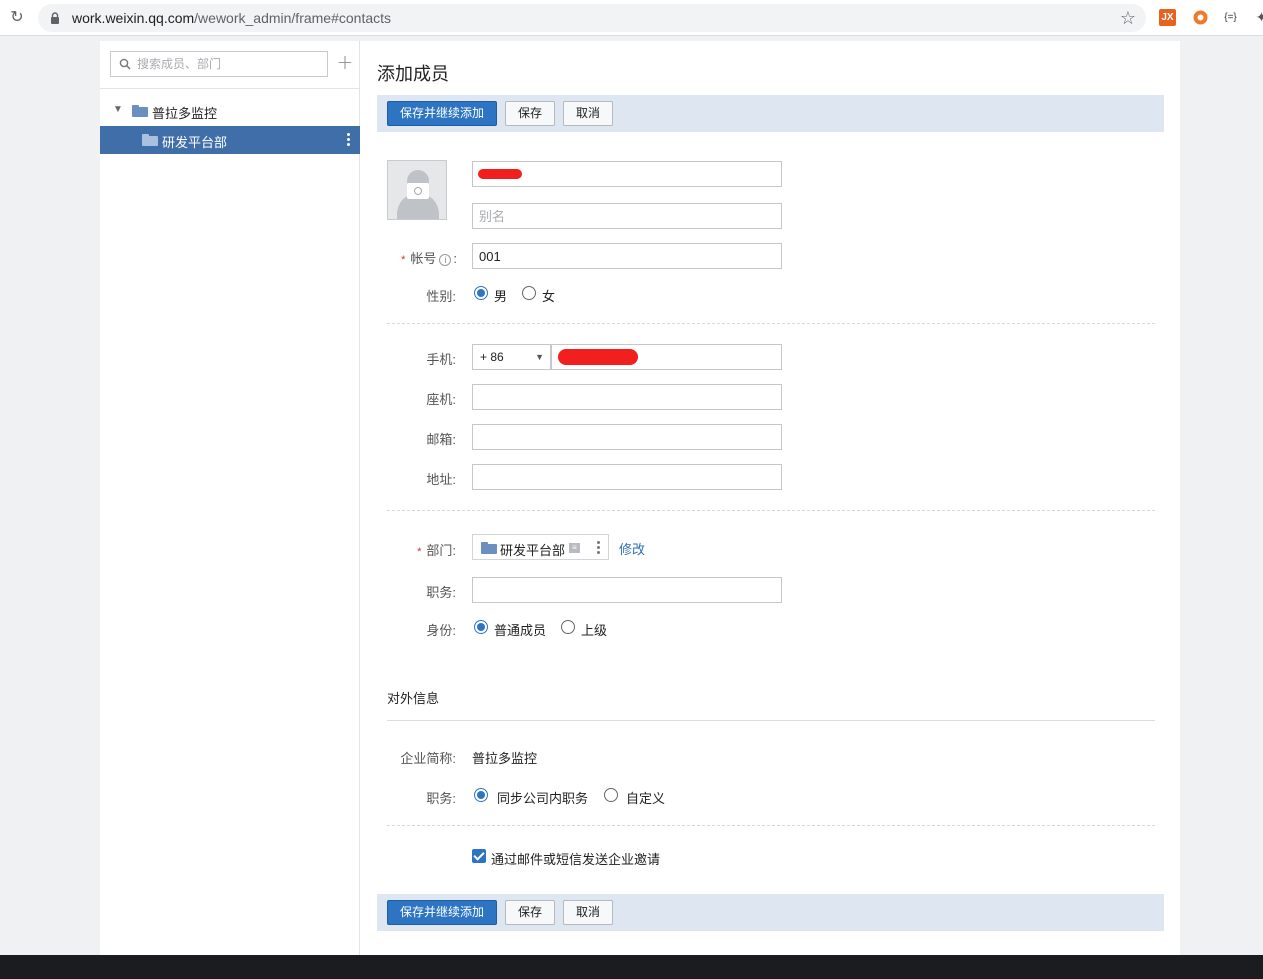 The image size is (1263, 979). What do you see at coordinates (441, 439) in the screenshot?
I see `email-label: 邮箱:` at bounding box center [441, 439].